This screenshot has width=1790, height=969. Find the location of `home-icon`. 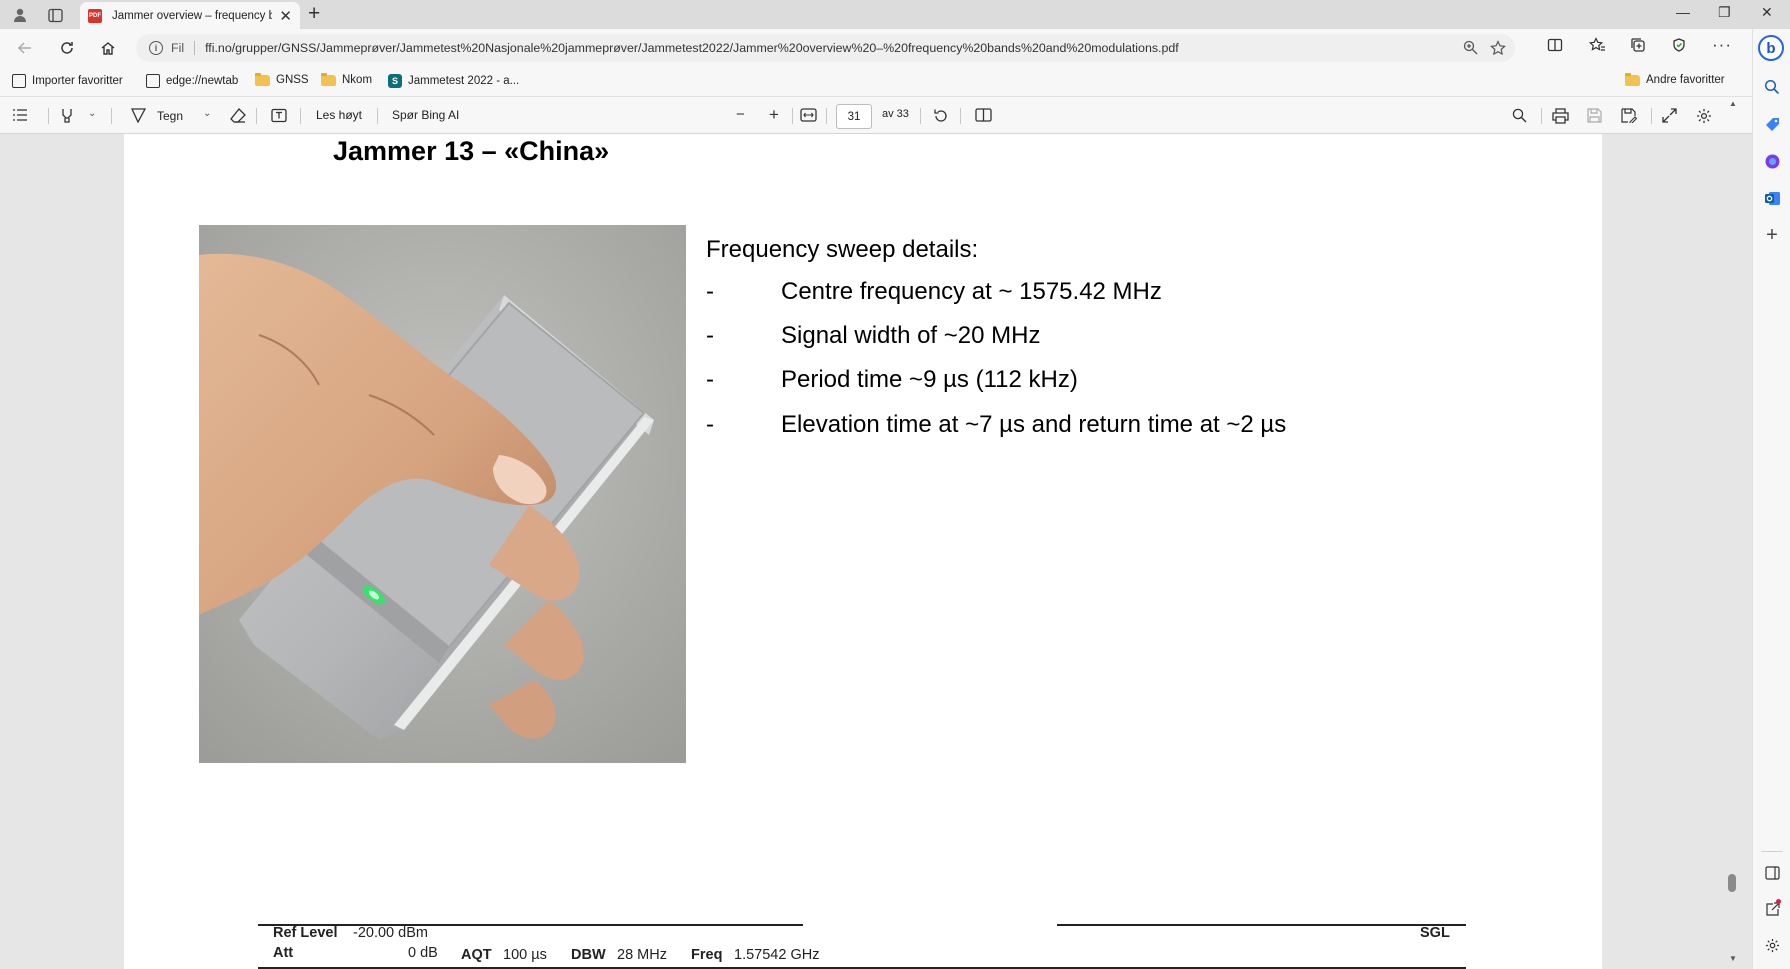

home-icon is located at coordinates (108, 48).